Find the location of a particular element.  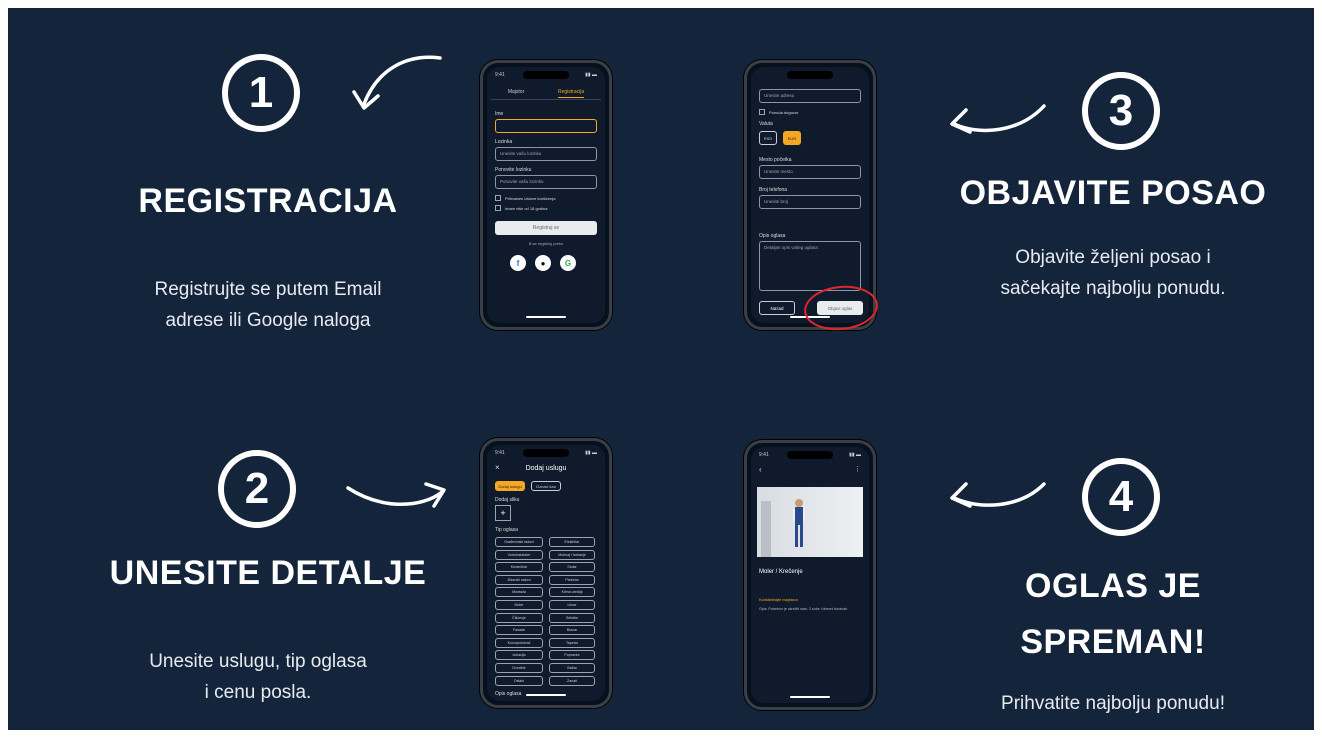

service-chip: Keramičar is located at coordinates (519, 567).